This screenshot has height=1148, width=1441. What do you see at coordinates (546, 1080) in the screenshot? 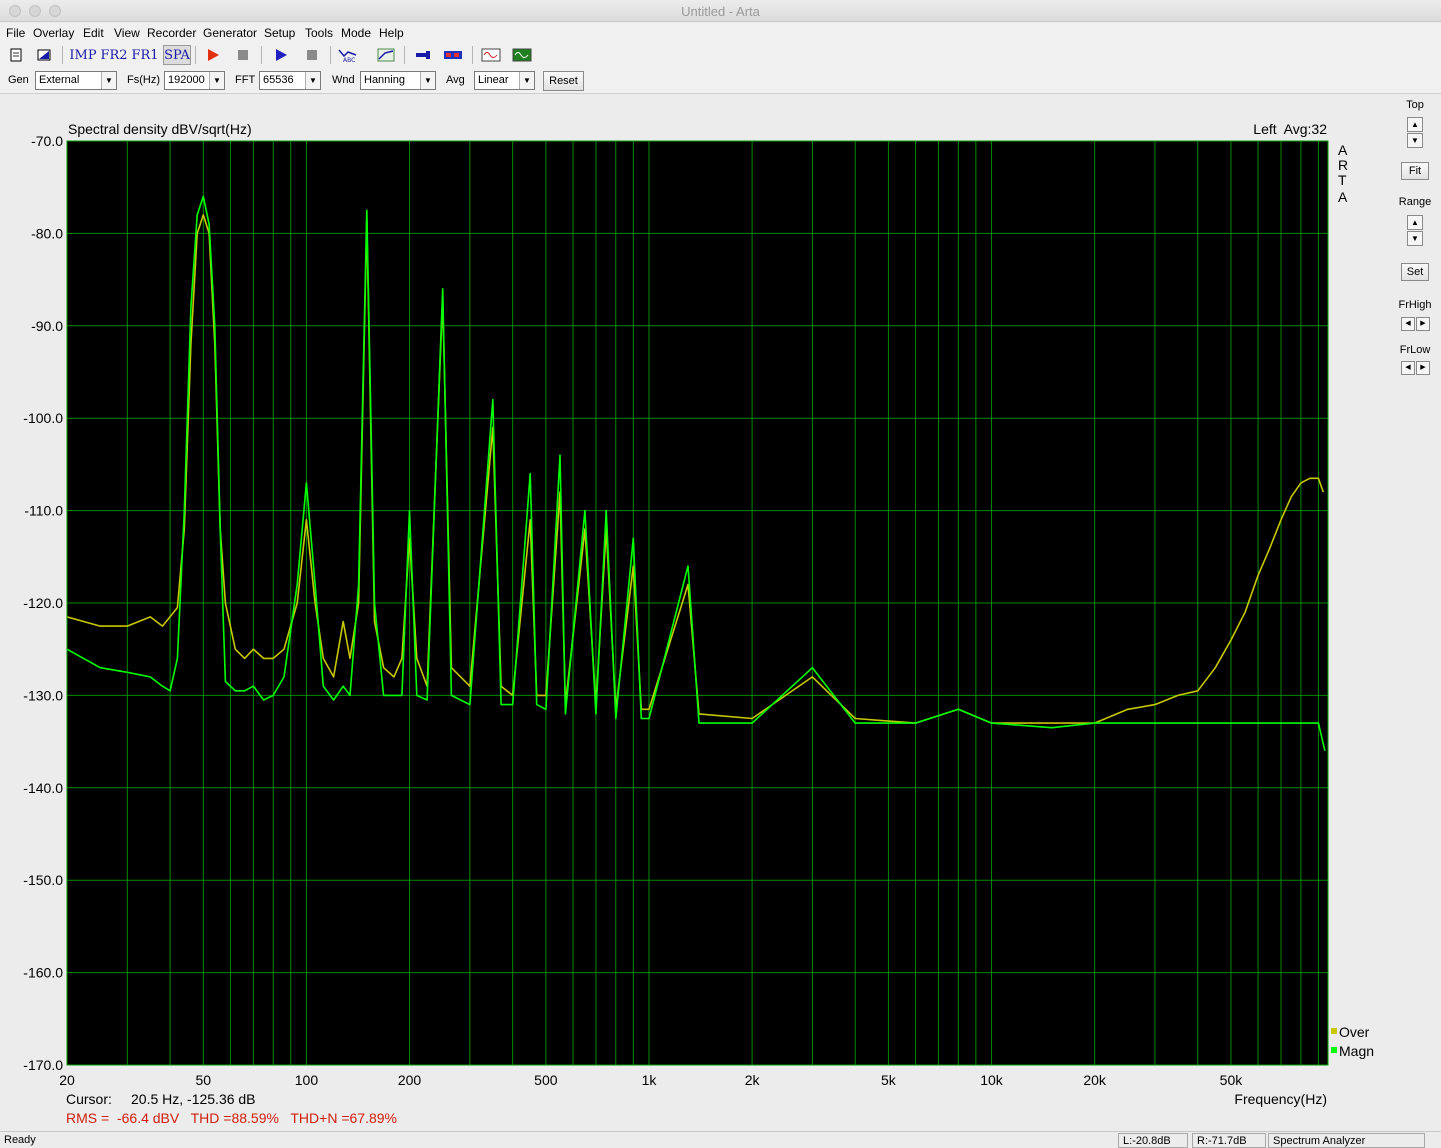
I see `x-tick-label: 500` at bounding box center [546, 1080].